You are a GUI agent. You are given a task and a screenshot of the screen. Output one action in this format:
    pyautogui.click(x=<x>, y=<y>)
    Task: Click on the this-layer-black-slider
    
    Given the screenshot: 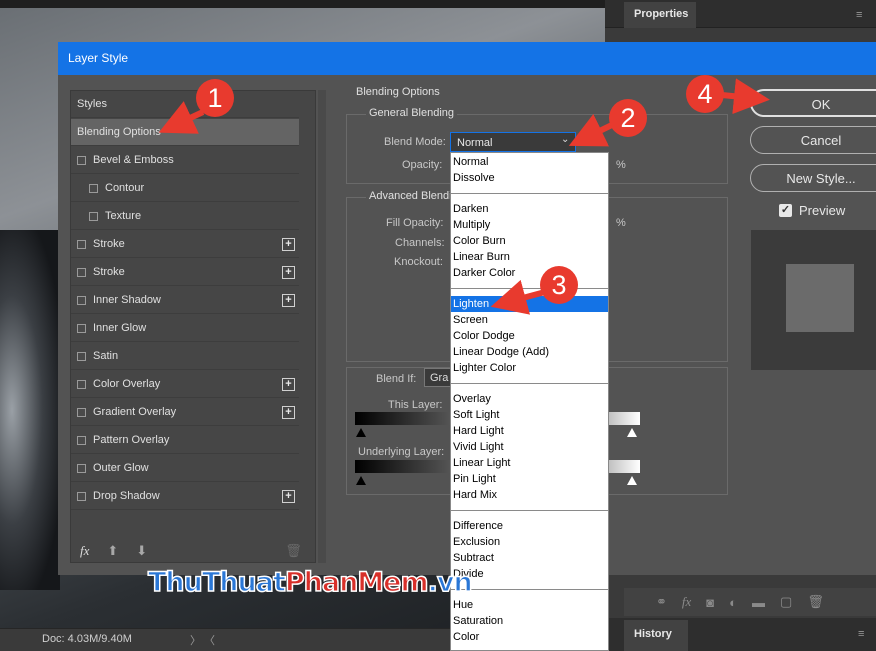 What is the action you would take?
    pyautogui.click(x=361, y=432)
    